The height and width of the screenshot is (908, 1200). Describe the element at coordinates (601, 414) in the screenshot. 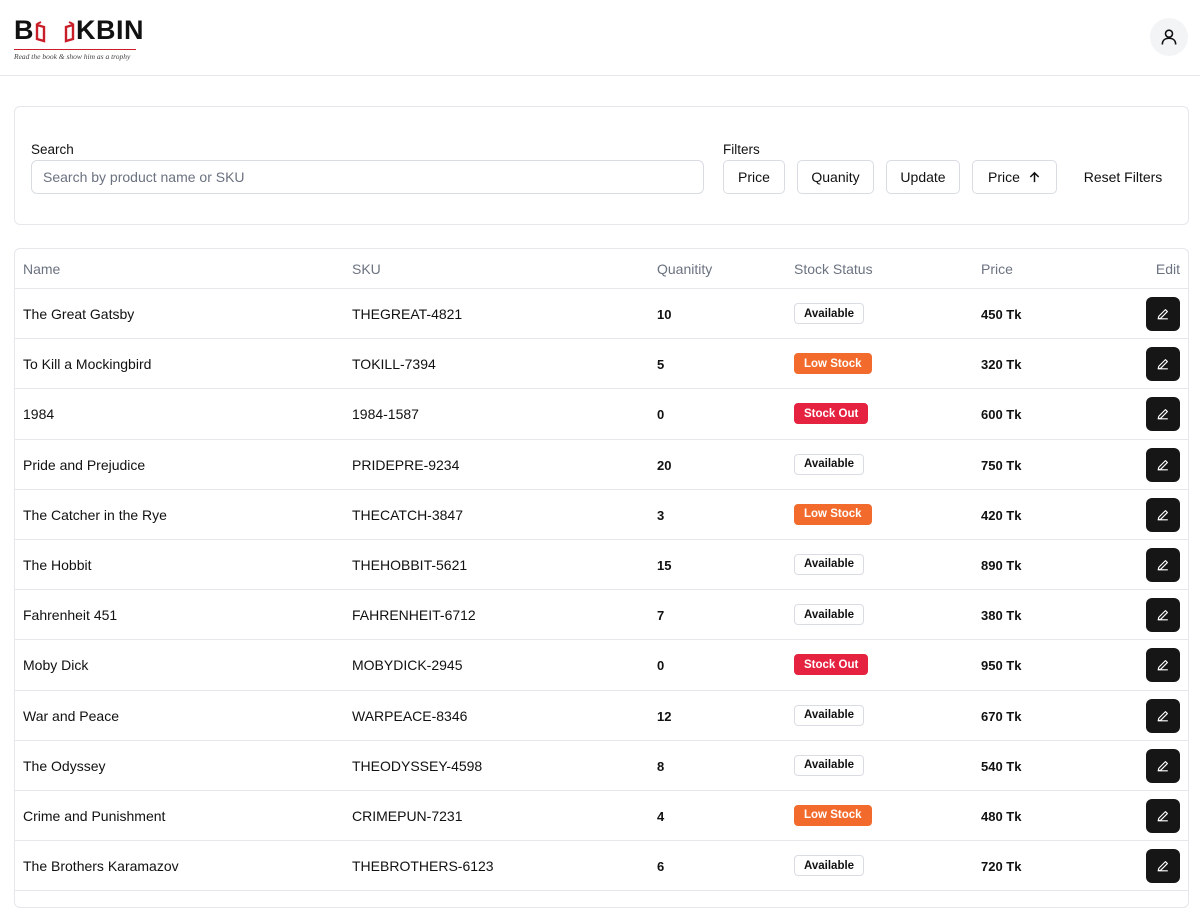

I see `table-row: 1984 1984-1587 0 Stock Out 600 Tk` at that location.